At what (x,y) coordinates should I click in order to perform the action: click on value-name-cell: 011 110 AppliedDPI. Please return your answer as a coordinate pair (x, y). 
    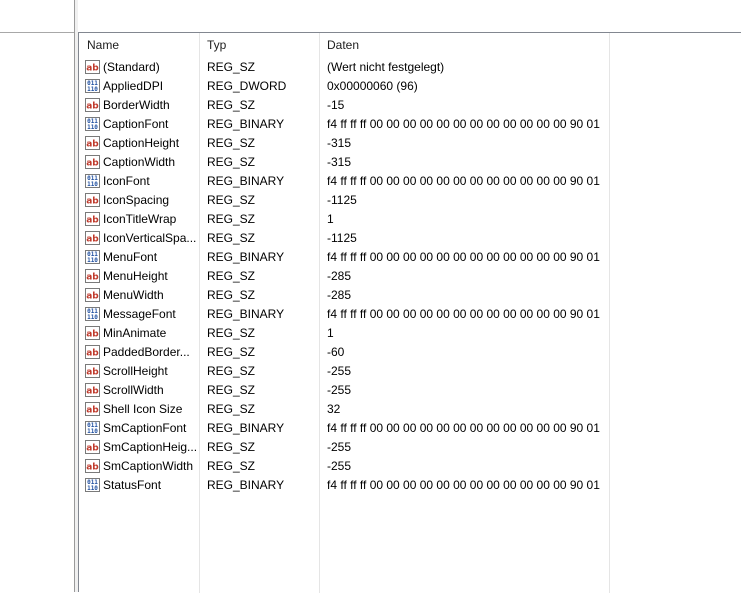
    Looking at the image, I should click on (143, 86).